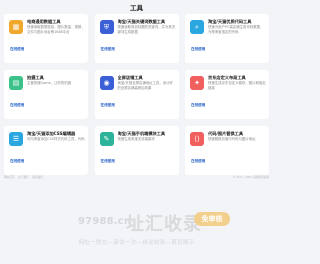  Describe the element at coordinates (197, 139) in the screenshot. I see `code-icon: ⟨⟩` at that location.